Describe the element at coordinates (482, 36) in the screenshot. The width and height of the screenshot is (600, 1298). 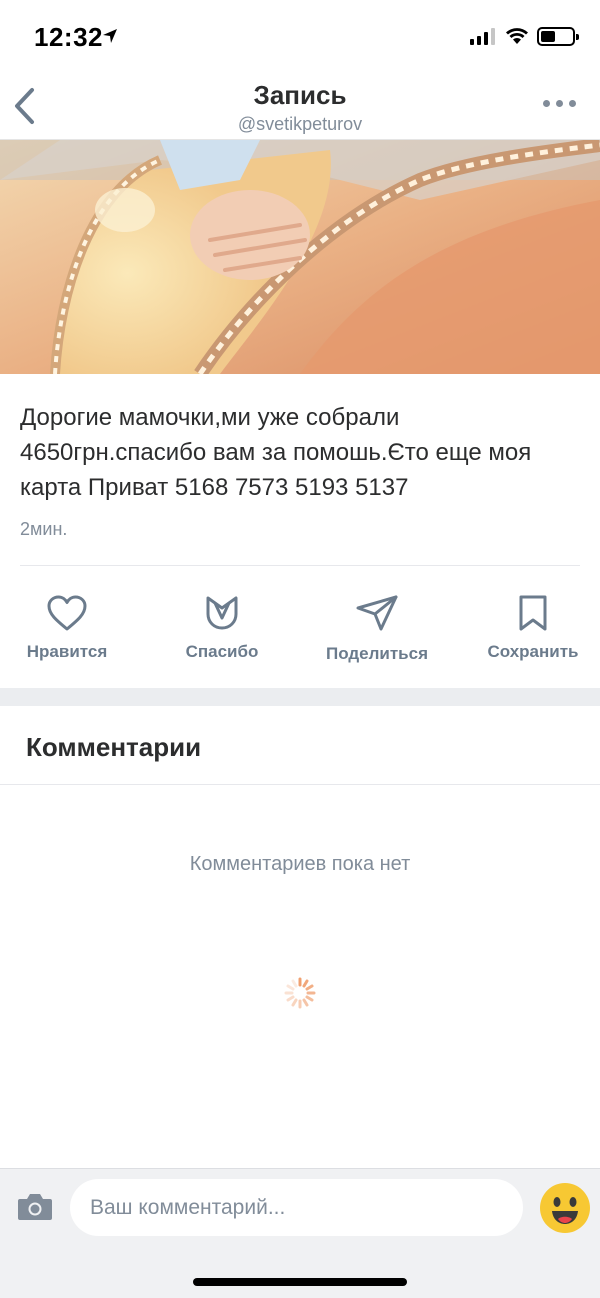
I see `cellular-signal-icon` at that location.